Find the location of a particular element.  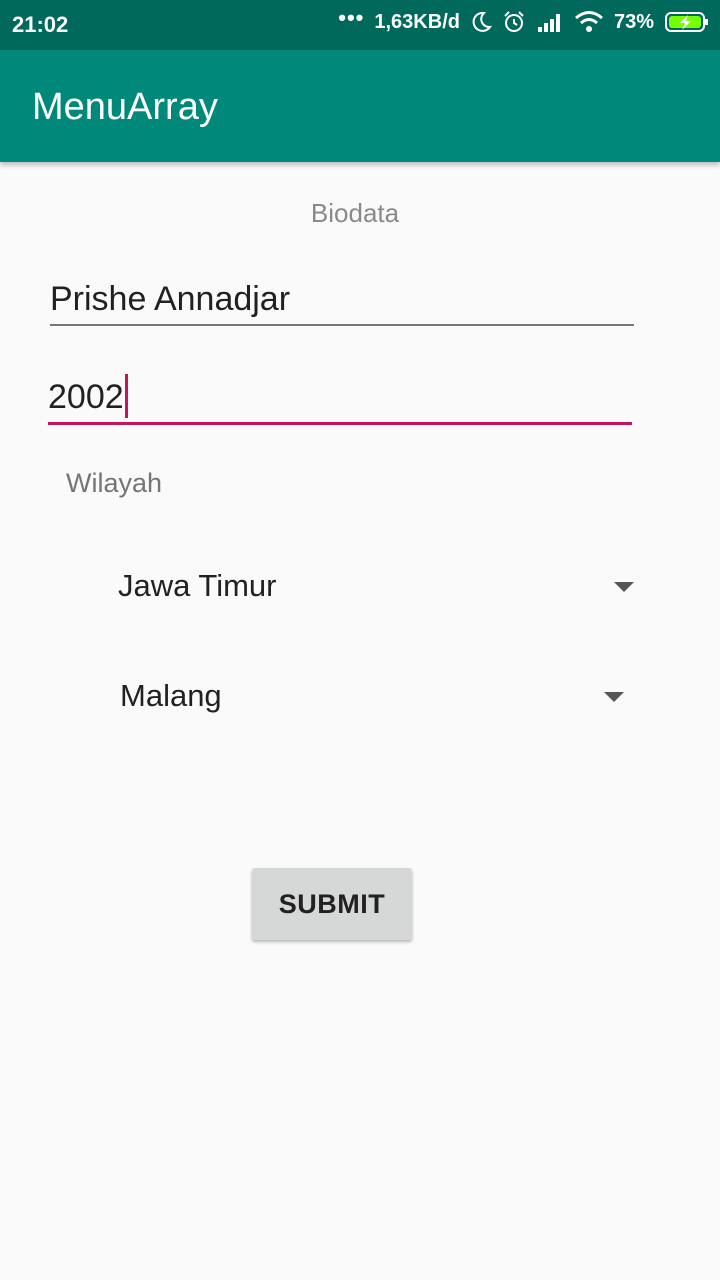

city-spinner: Malang is located at coordinates (373, 696).